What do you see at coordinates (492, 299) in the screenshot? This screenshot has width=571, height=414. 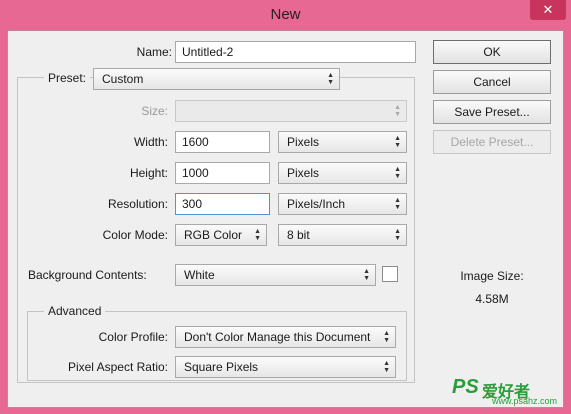 I see `image-size-value: 4.58M` at bounding box center [492, 299].